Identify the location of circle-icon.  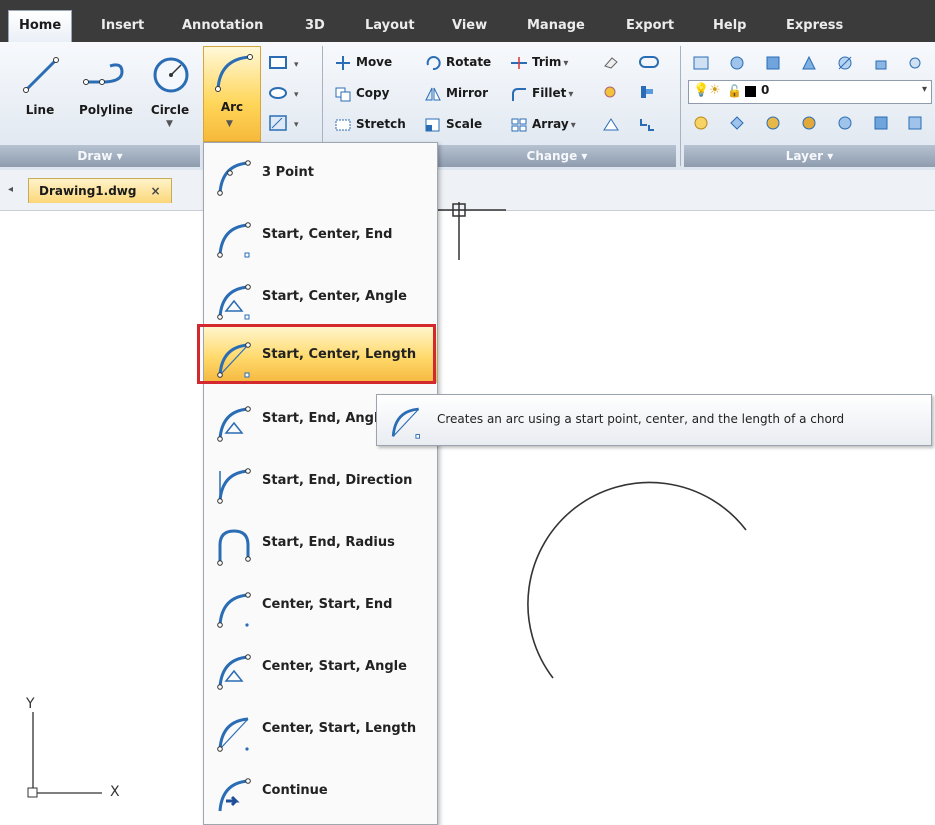
(171, 75).